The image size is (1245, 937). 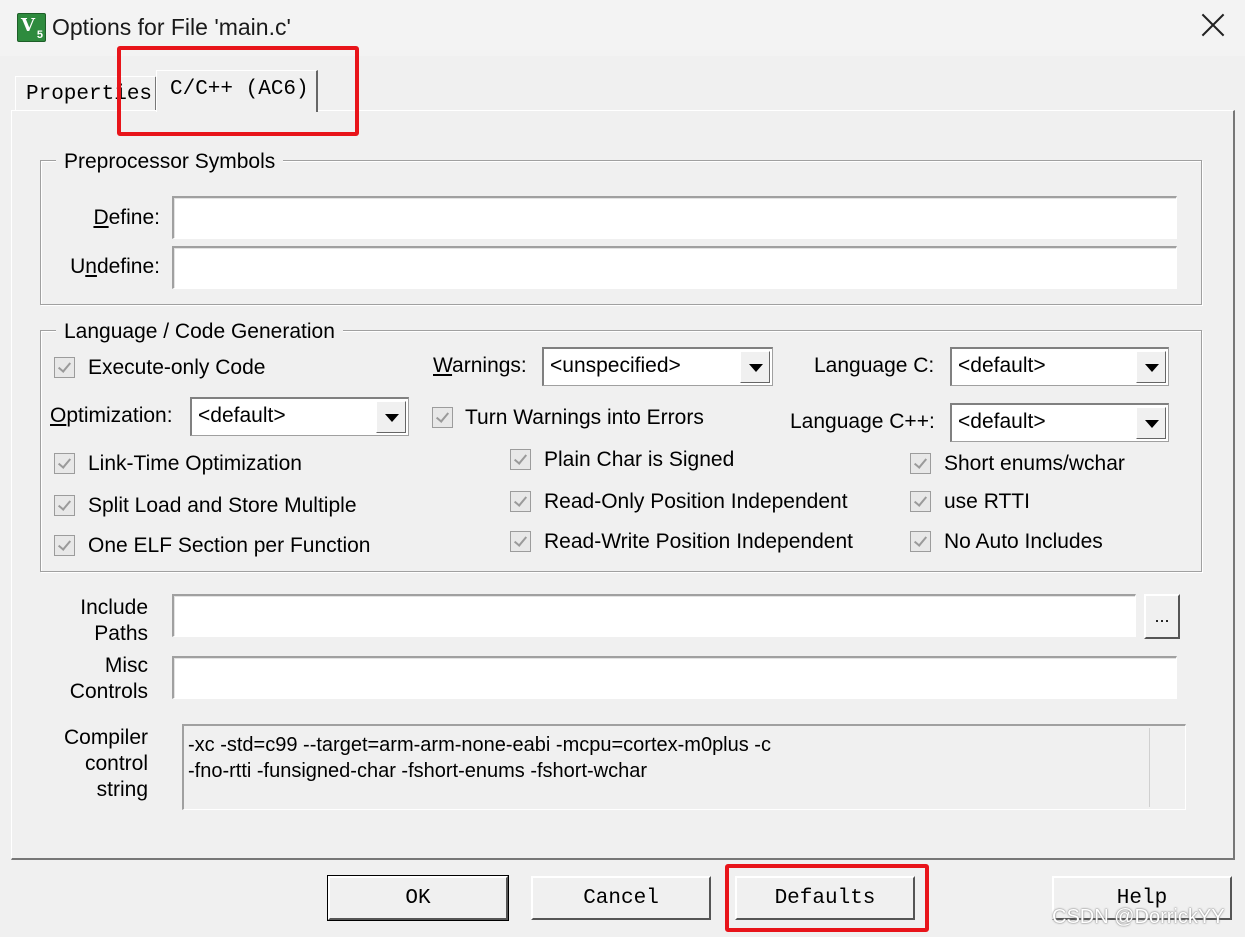 I want to click on one-elf-label: One ELF Section per Function, so click(x=229, y=545).